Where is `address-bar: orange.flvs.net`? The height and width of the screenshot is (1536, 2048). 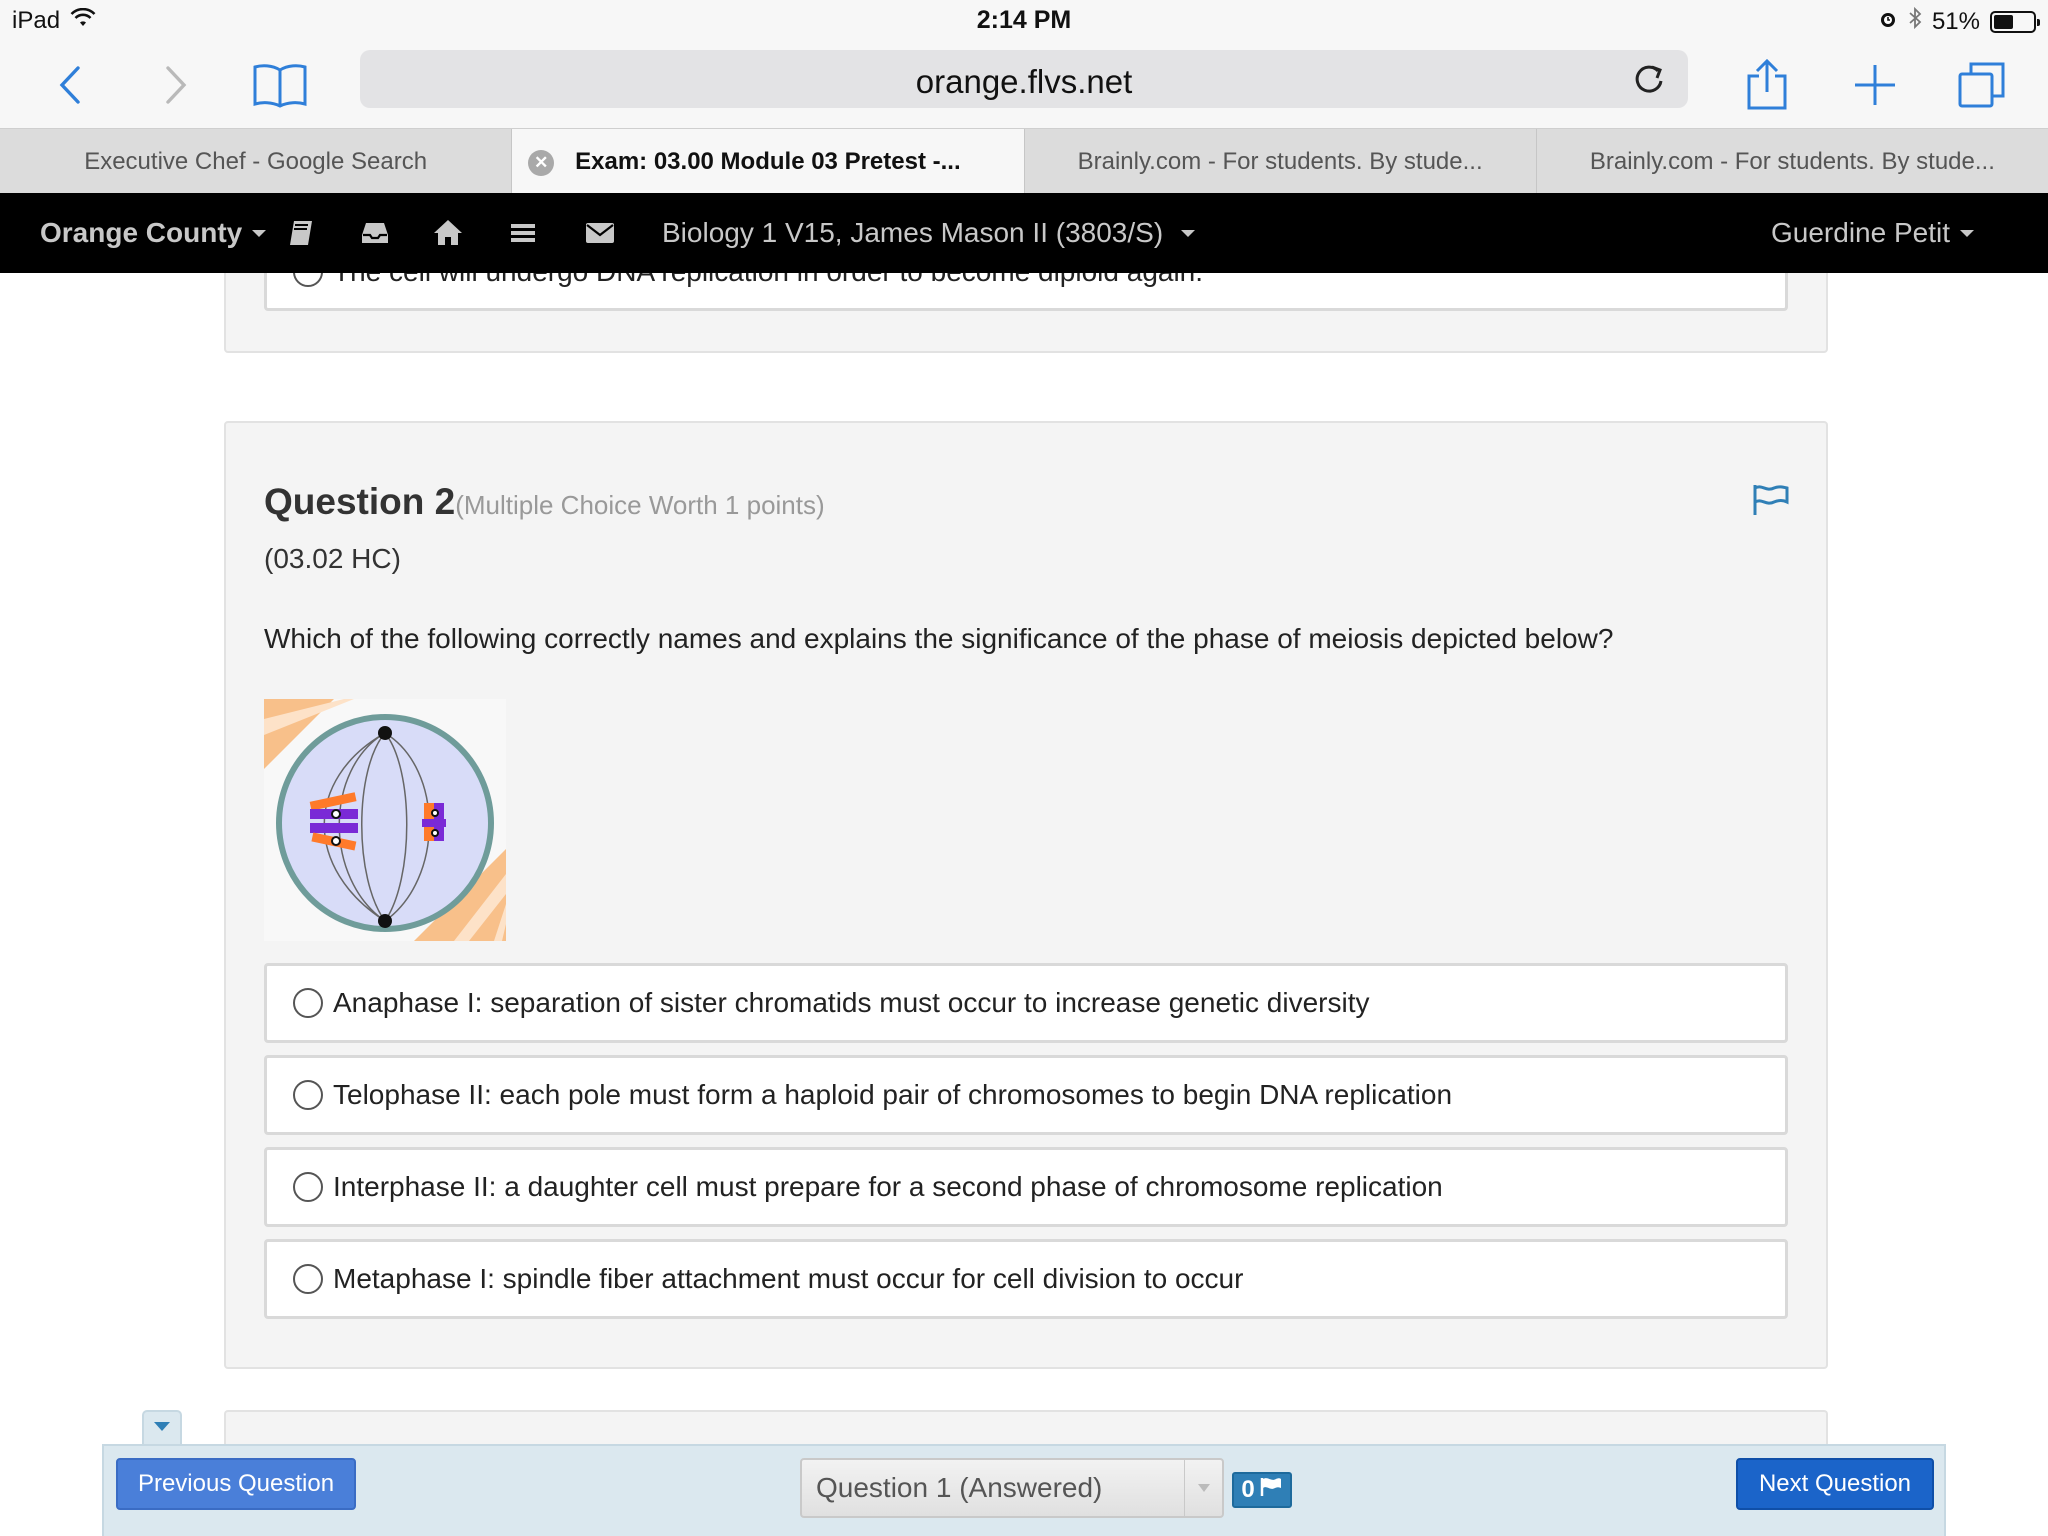
address-bar: orange.flvs.net is located at coordinates (1024, 79).